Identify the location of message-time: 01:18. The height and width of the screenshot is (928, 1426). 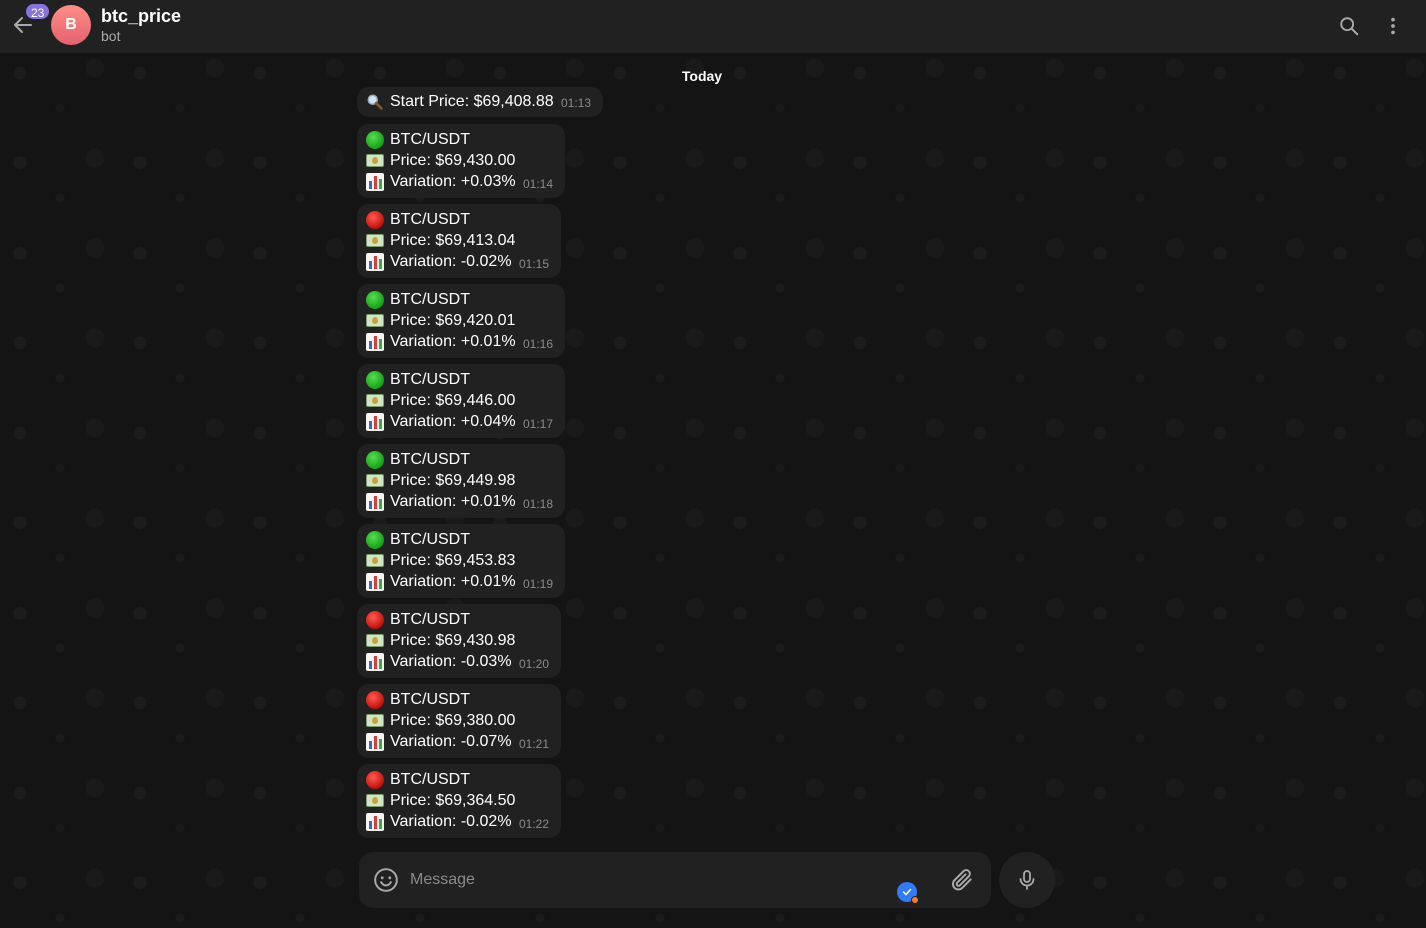
(537, 504).